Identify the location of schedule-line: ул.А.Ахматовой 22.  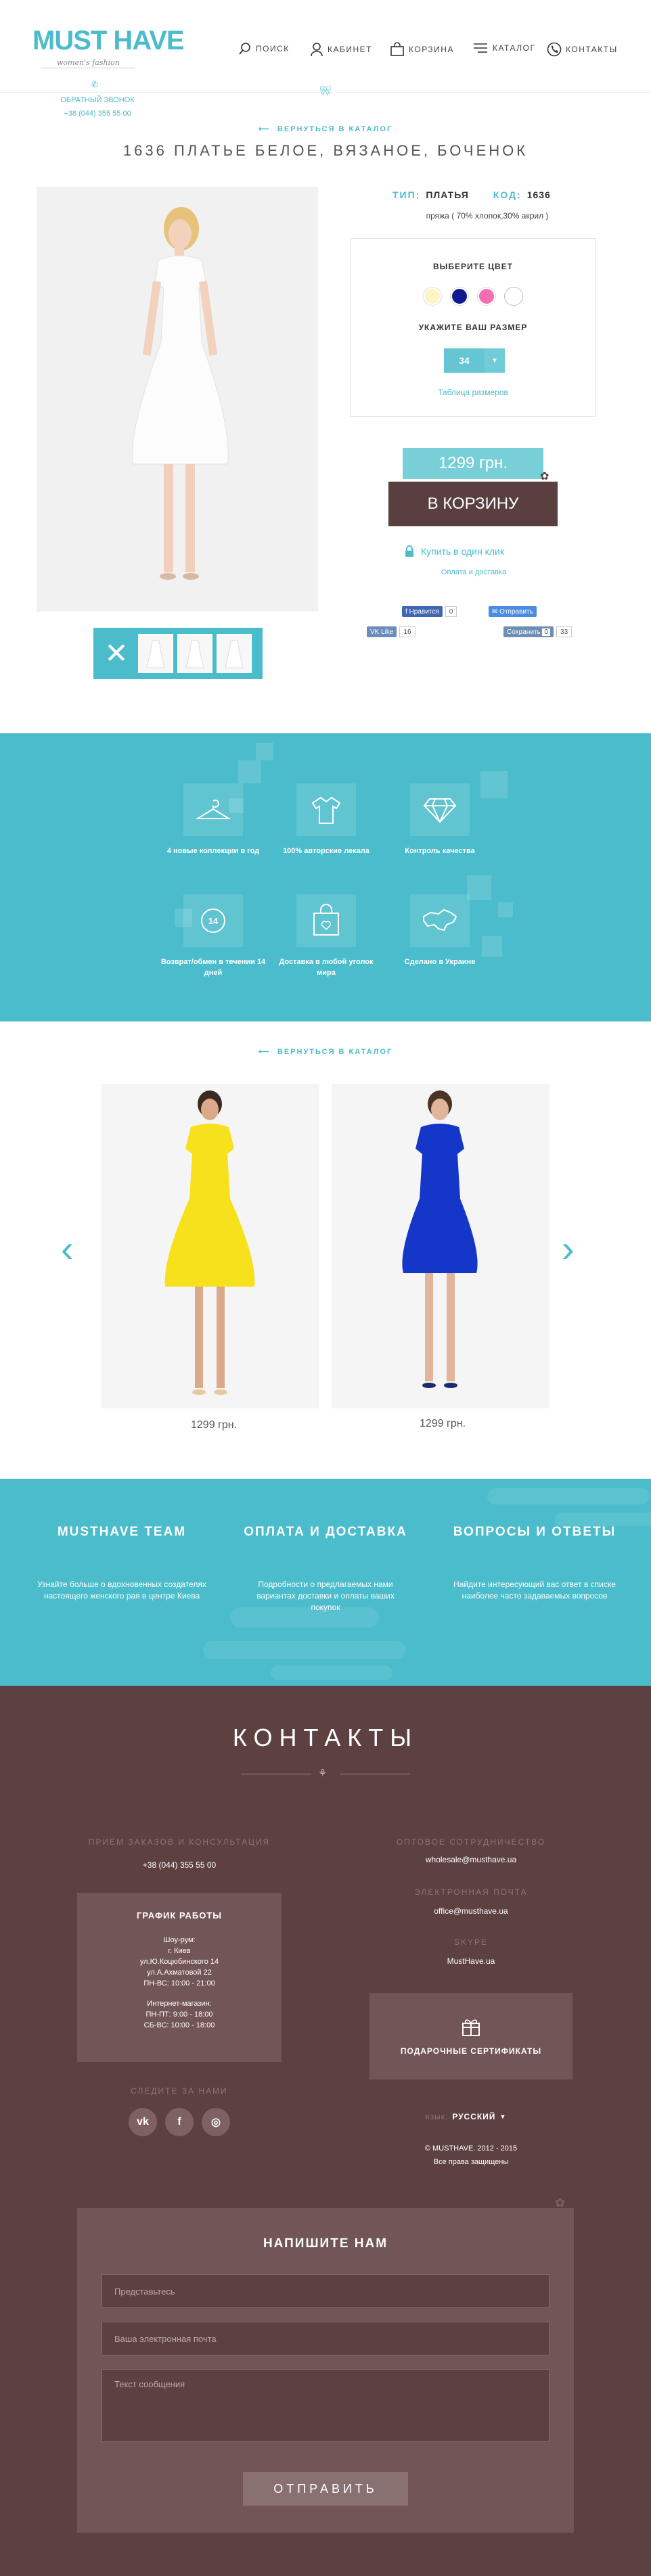
(179, 1973).